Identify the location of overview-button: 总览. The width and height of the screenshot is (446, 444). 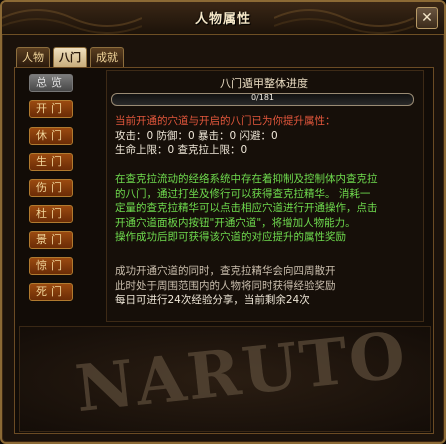
(51, 83).